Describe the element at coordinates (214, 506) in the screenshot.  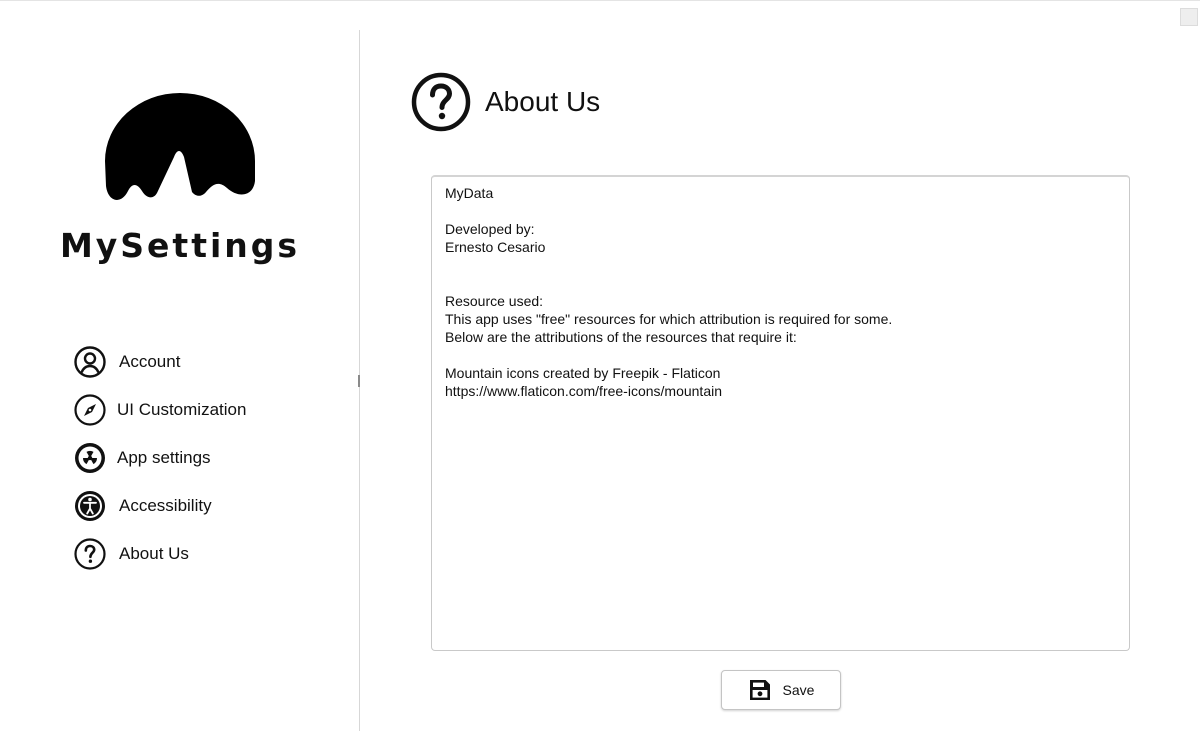
I see `sidebar-item-accessibility: Accessibility` at that location.